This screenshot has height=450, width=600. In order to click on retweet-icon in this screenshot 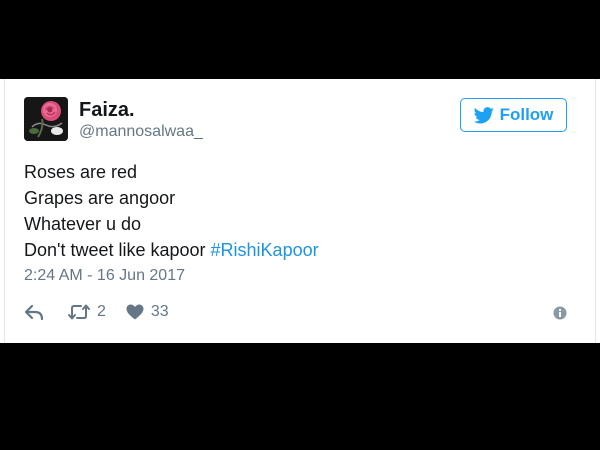, I will do `click(79, 312)`.